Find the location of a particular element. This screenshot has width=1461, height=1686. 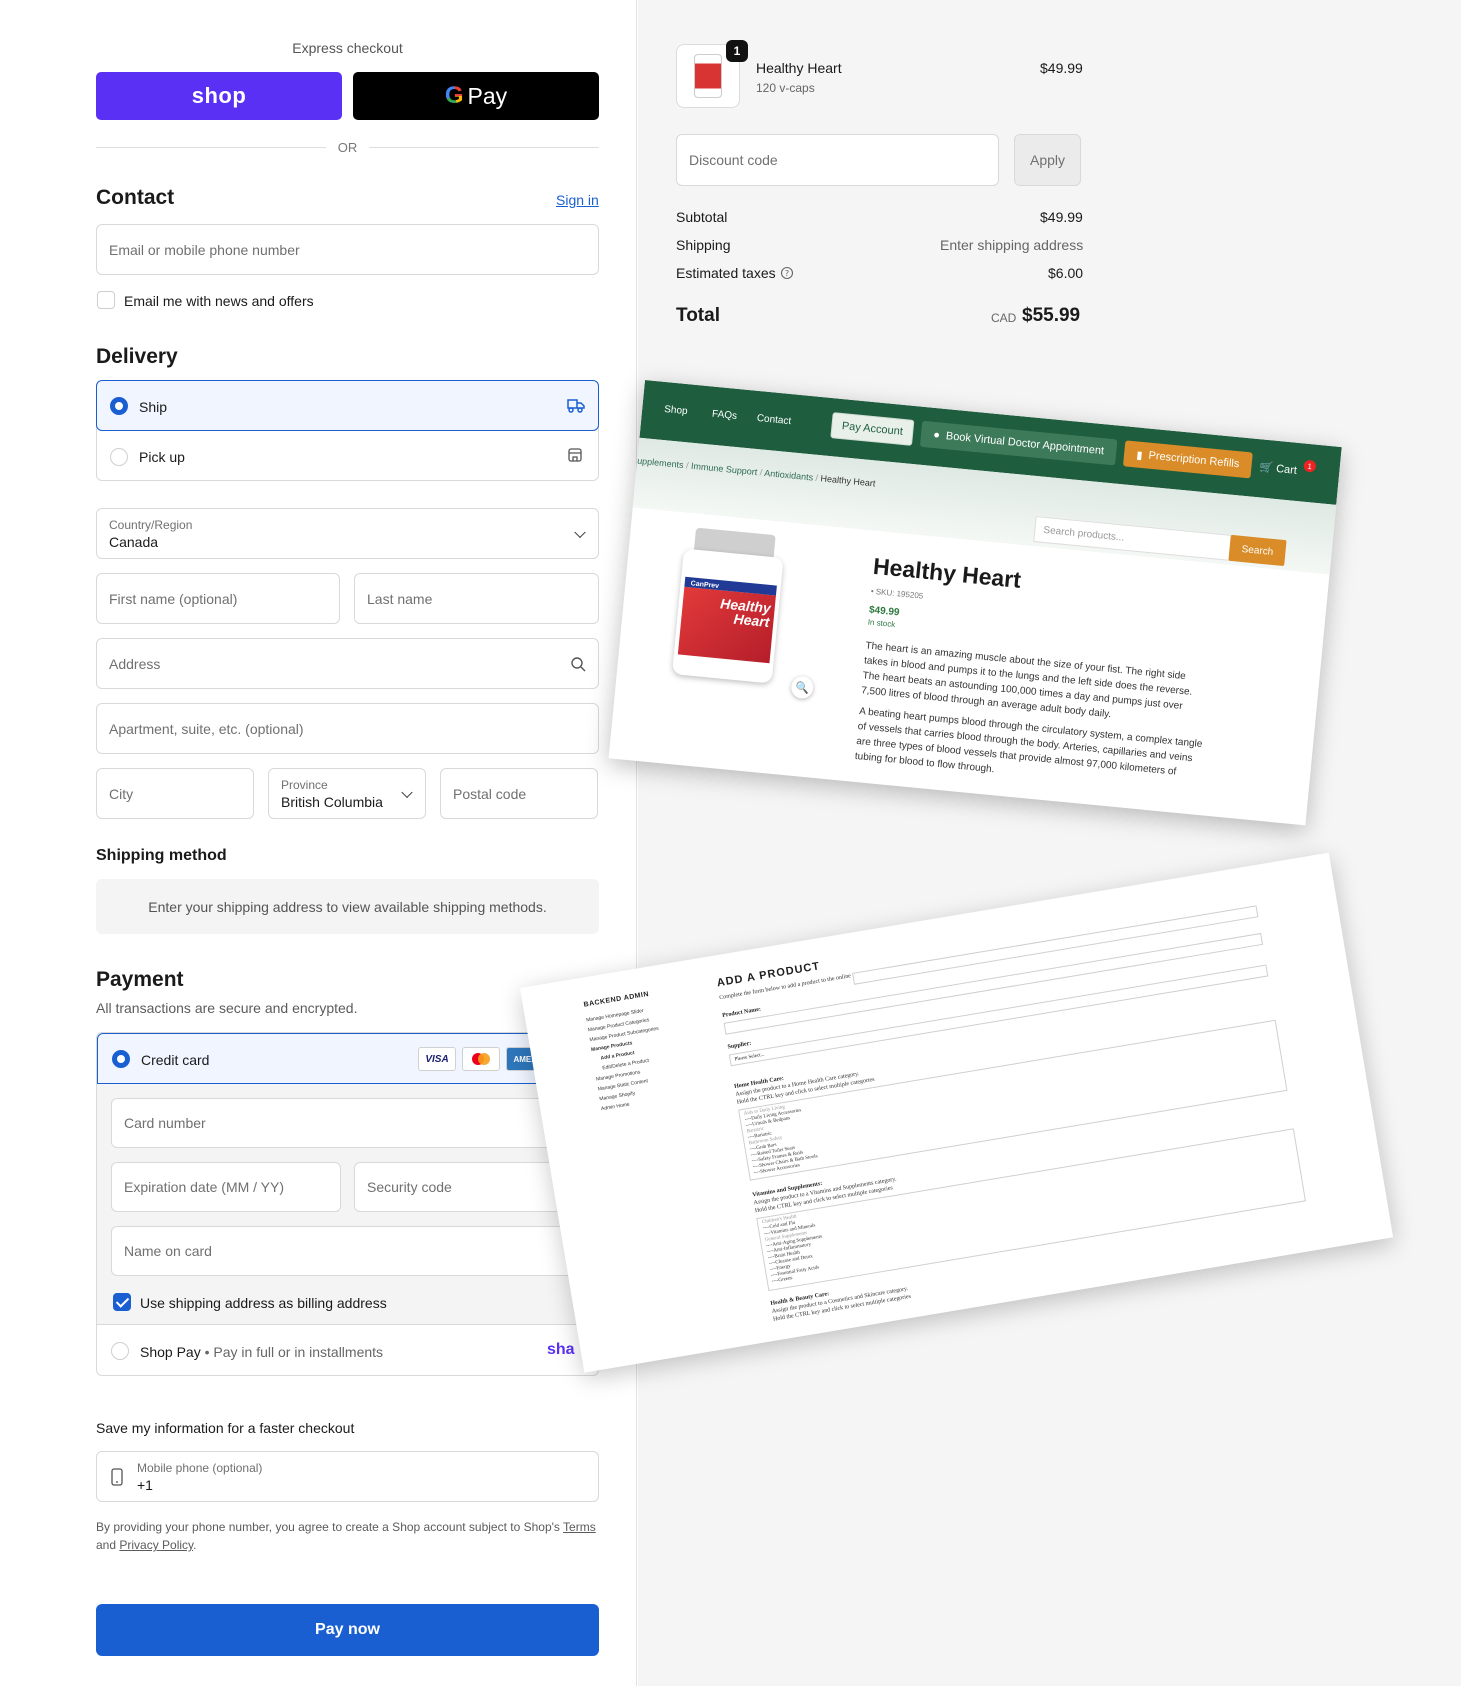

google-pay-button: G Pay is located at coordinates (476, 96).